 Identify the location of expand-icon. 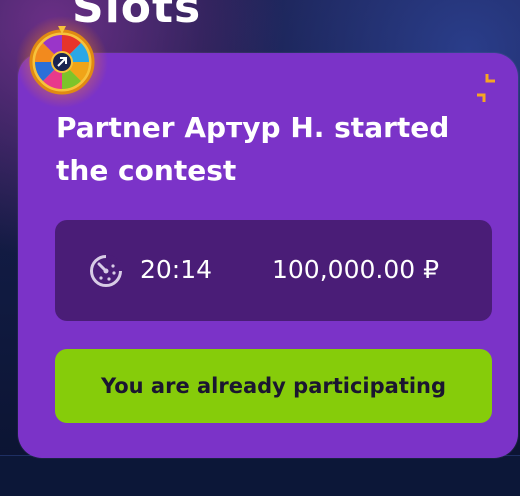
(488, 88).